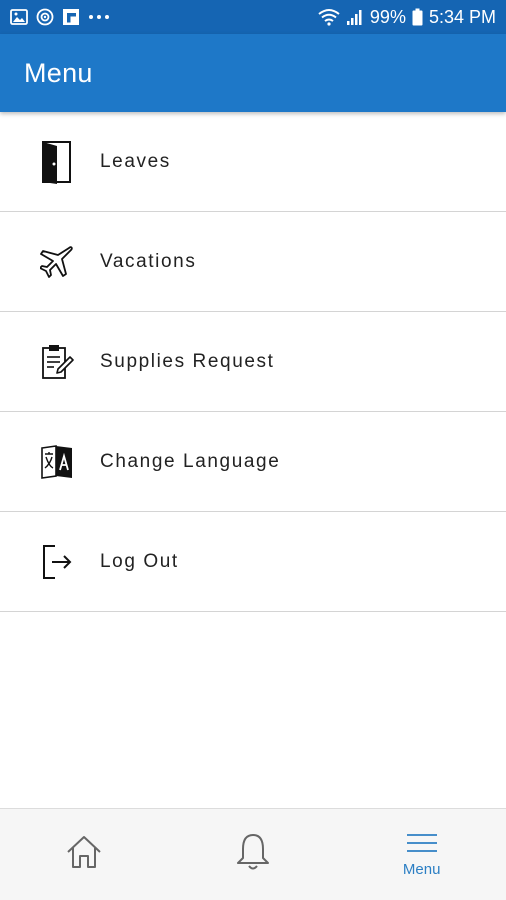  I want to click on nav-item-notifications, so click(253, 854).